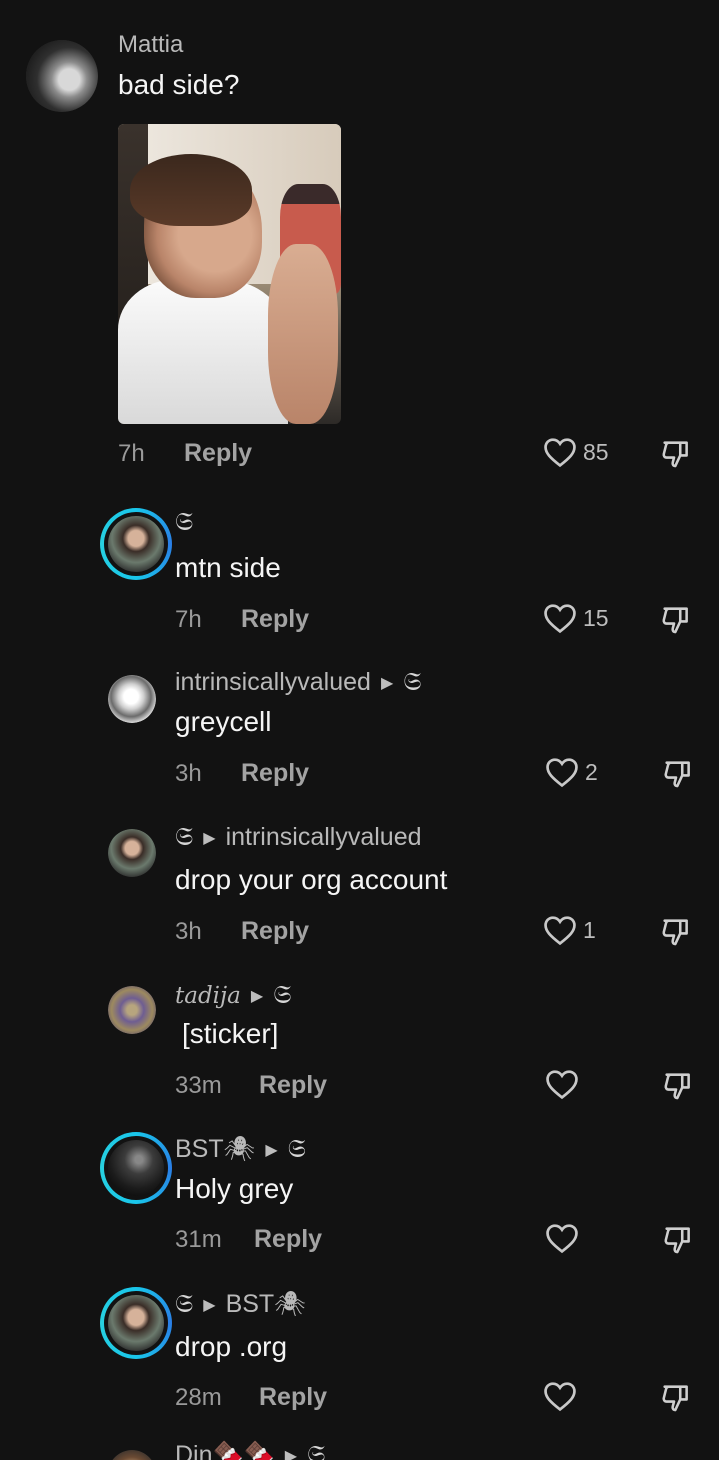  Describe the element at coordinates (179, 84) in the screenshot. I see `comment-text: bad side?` at that location.